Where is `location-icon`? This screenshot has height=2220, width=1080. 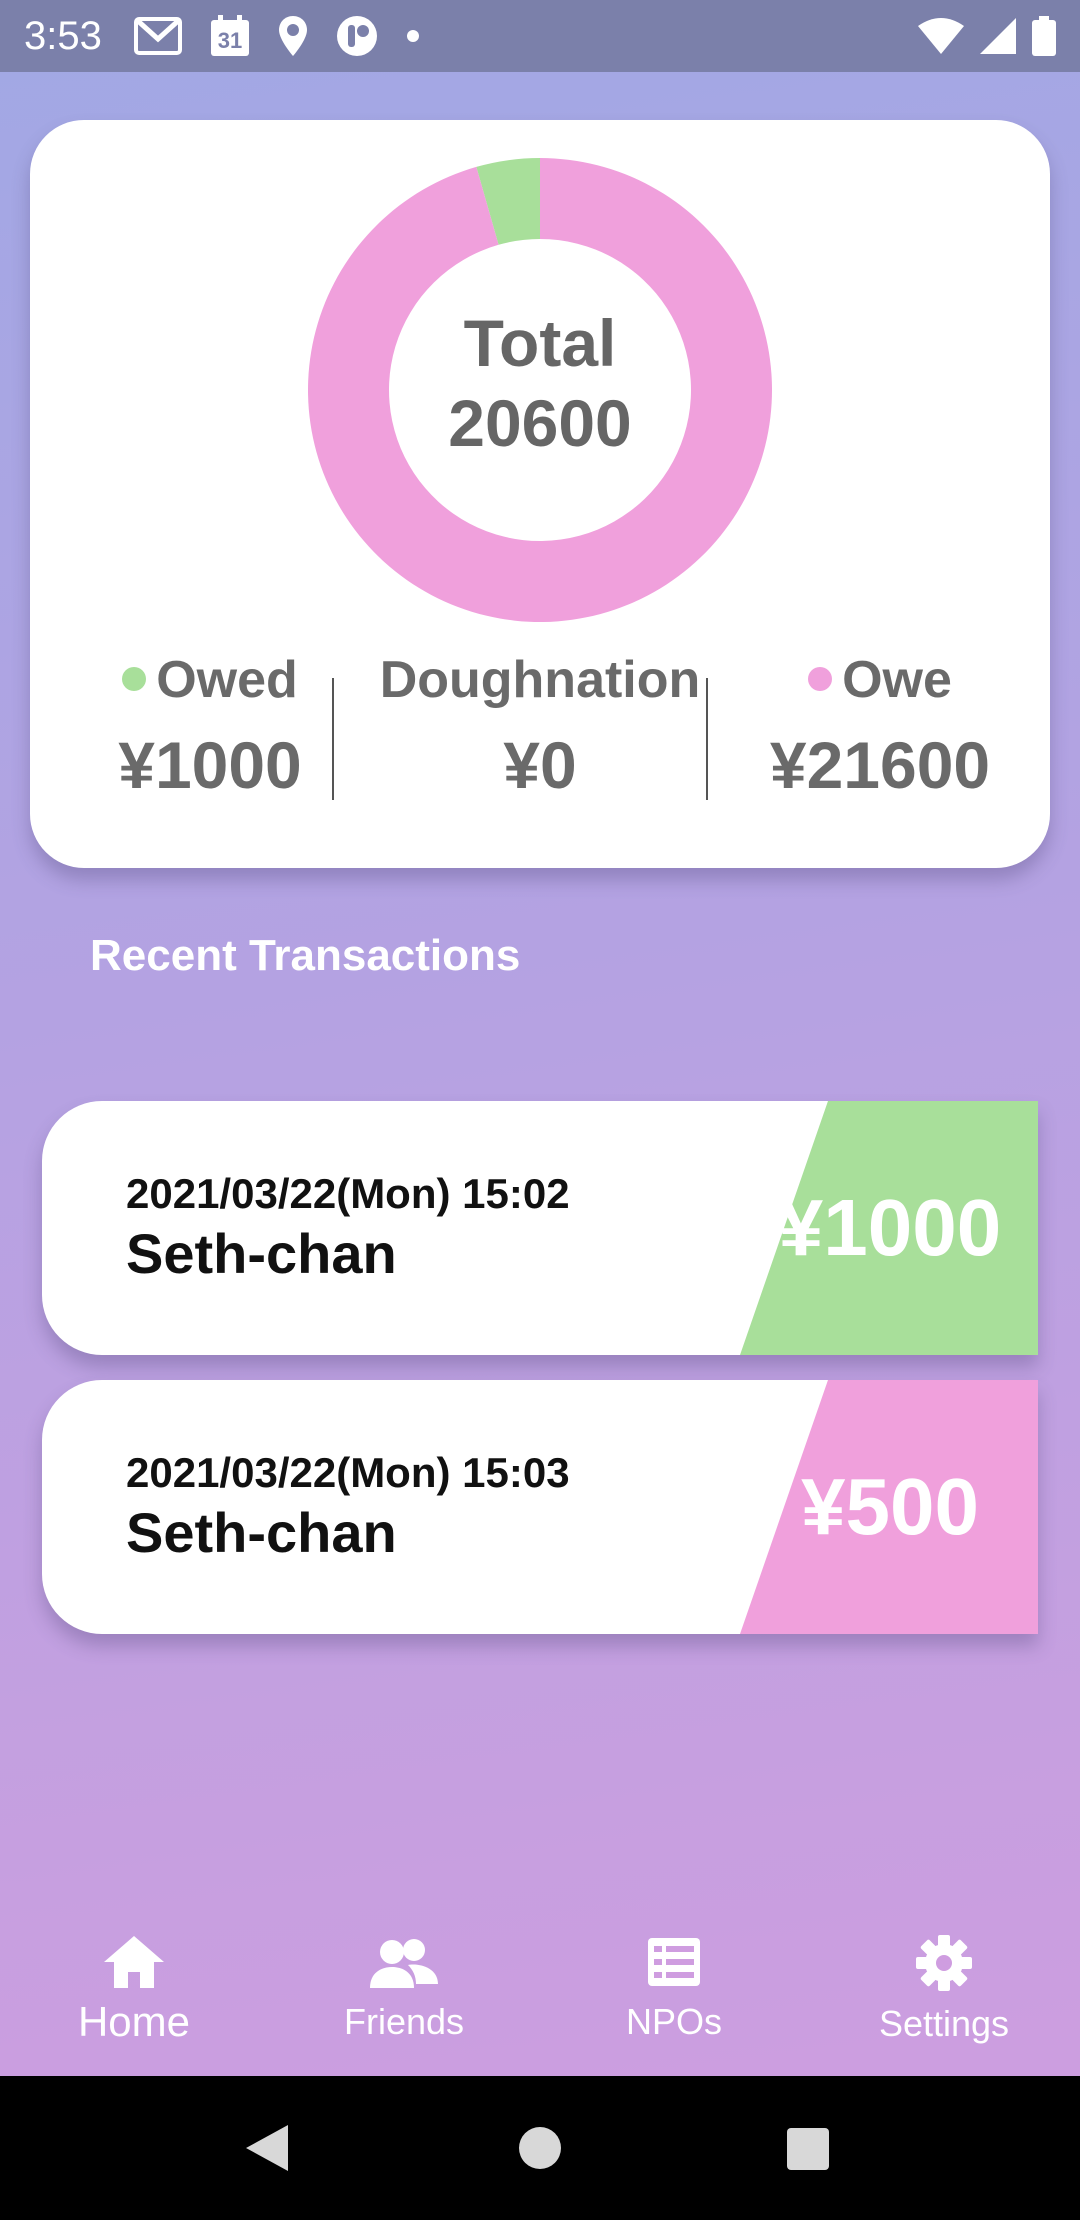
location-icon is located at coordinates (293, 36).